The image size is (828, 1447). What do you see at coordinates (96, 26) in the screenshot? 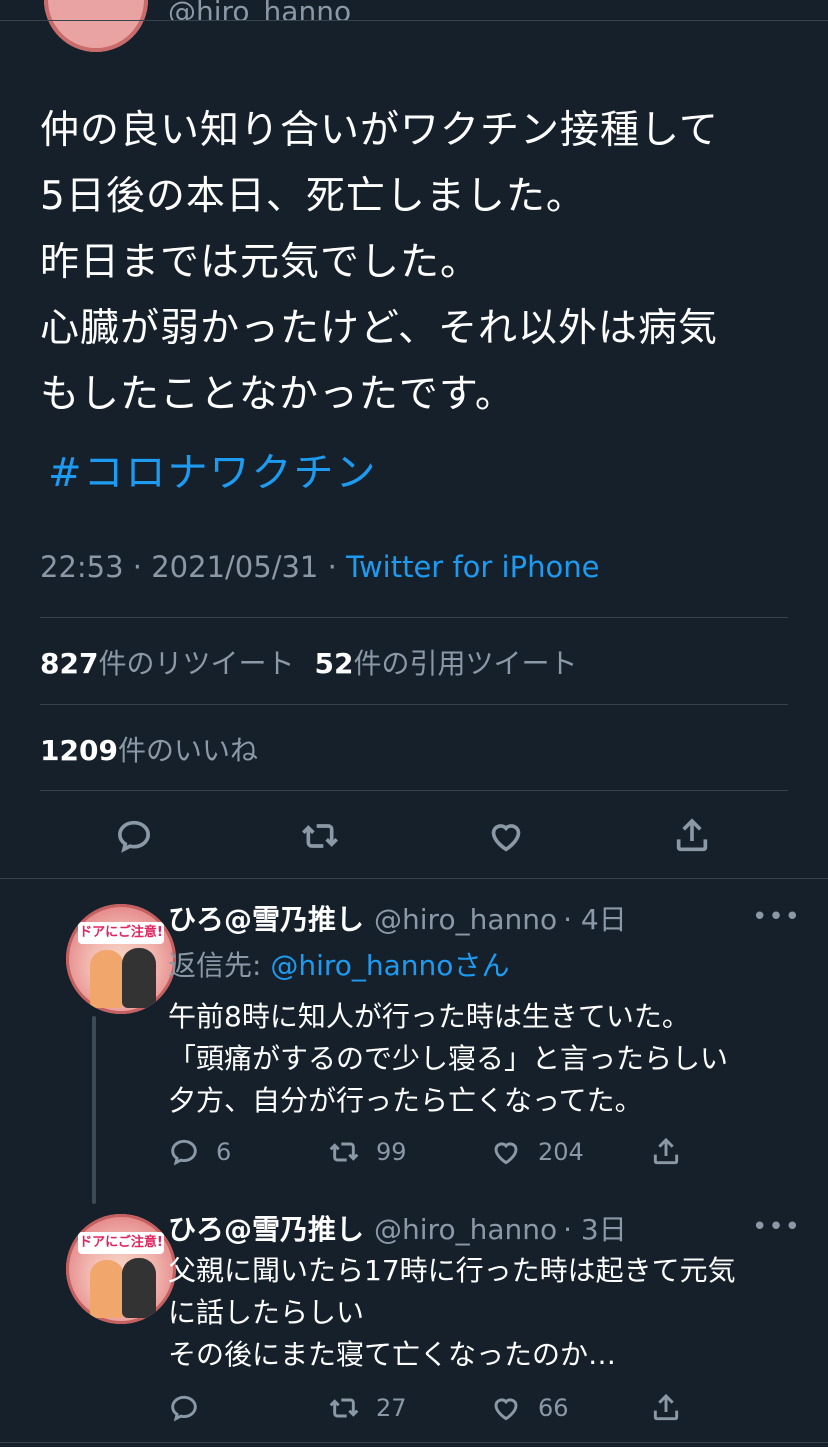
I see `author-avatar` at bounding box center [96, 26].